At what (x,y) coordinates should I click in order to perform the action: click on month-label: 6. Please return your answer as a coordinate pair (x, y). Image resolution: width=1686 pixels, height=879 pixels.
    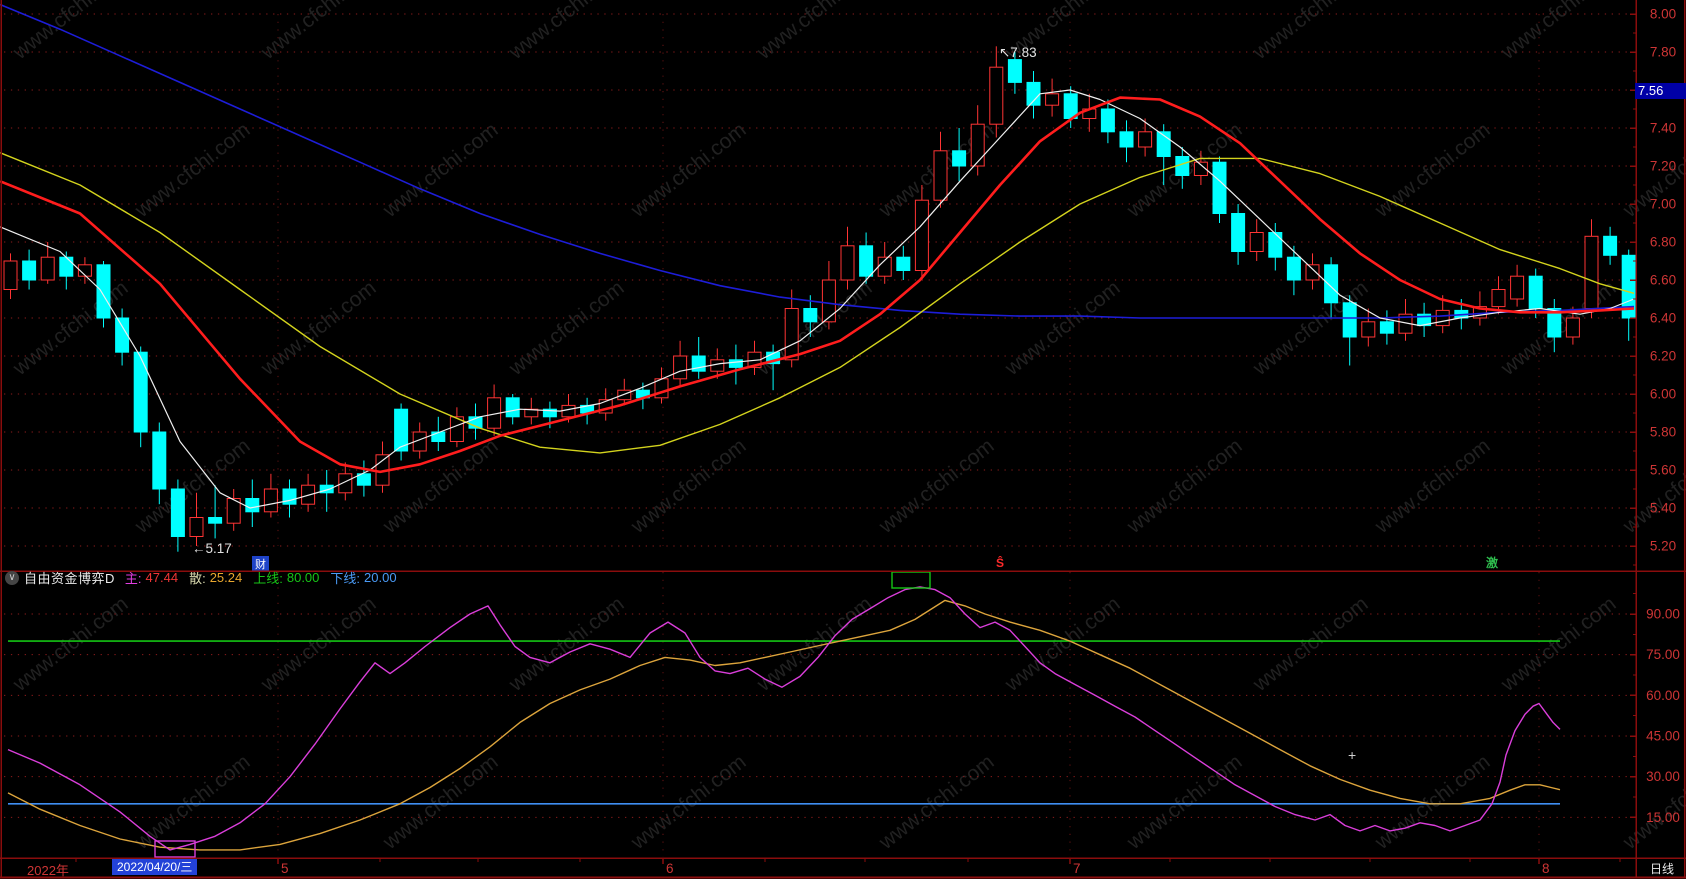
    Looking at the image, I should click on (670, 868).